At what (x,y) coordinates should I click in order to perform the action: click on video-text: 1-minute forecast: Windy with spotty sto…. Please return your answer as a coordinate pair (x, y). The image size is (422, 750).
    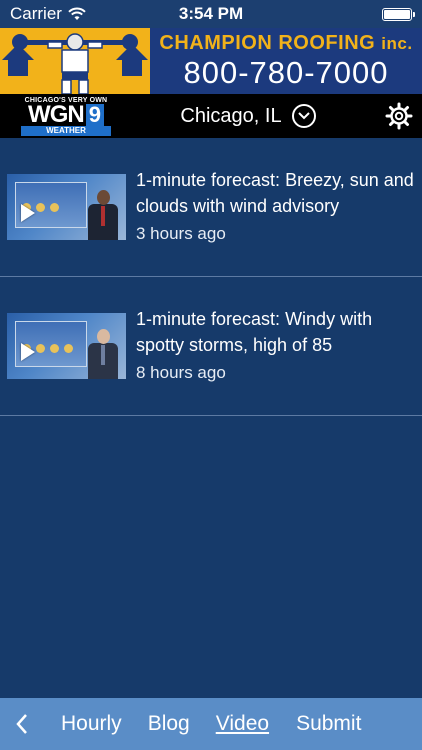
    Looking at the image, I should click on (279, 346).